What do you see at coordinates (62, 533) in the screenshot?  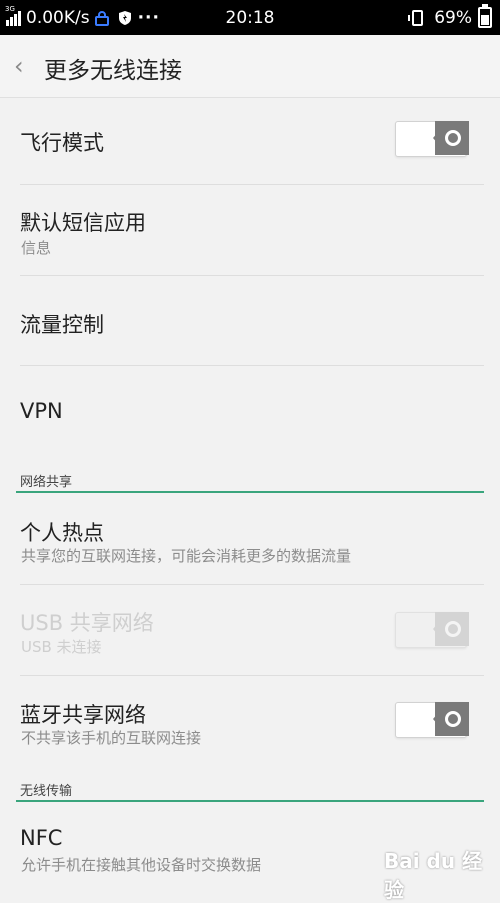 I see `item-label: 个人热点` at bounding box center [62, 533].